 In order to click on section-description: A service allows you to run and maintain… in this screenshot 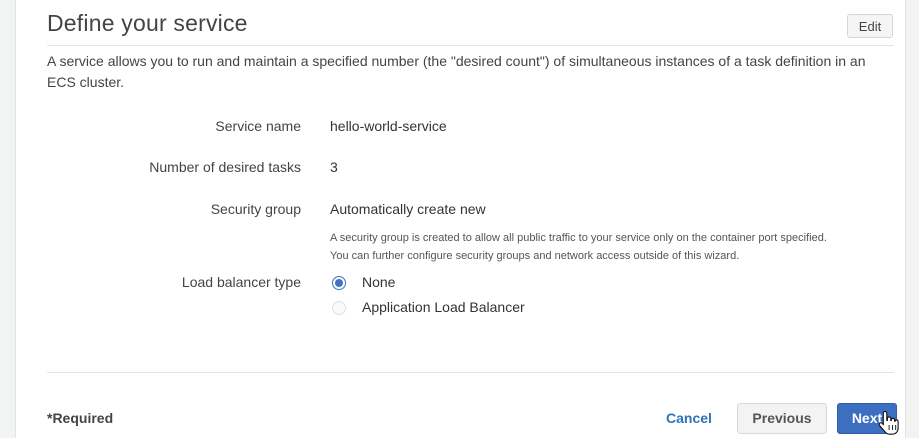, I will do `click(456, 71)`.